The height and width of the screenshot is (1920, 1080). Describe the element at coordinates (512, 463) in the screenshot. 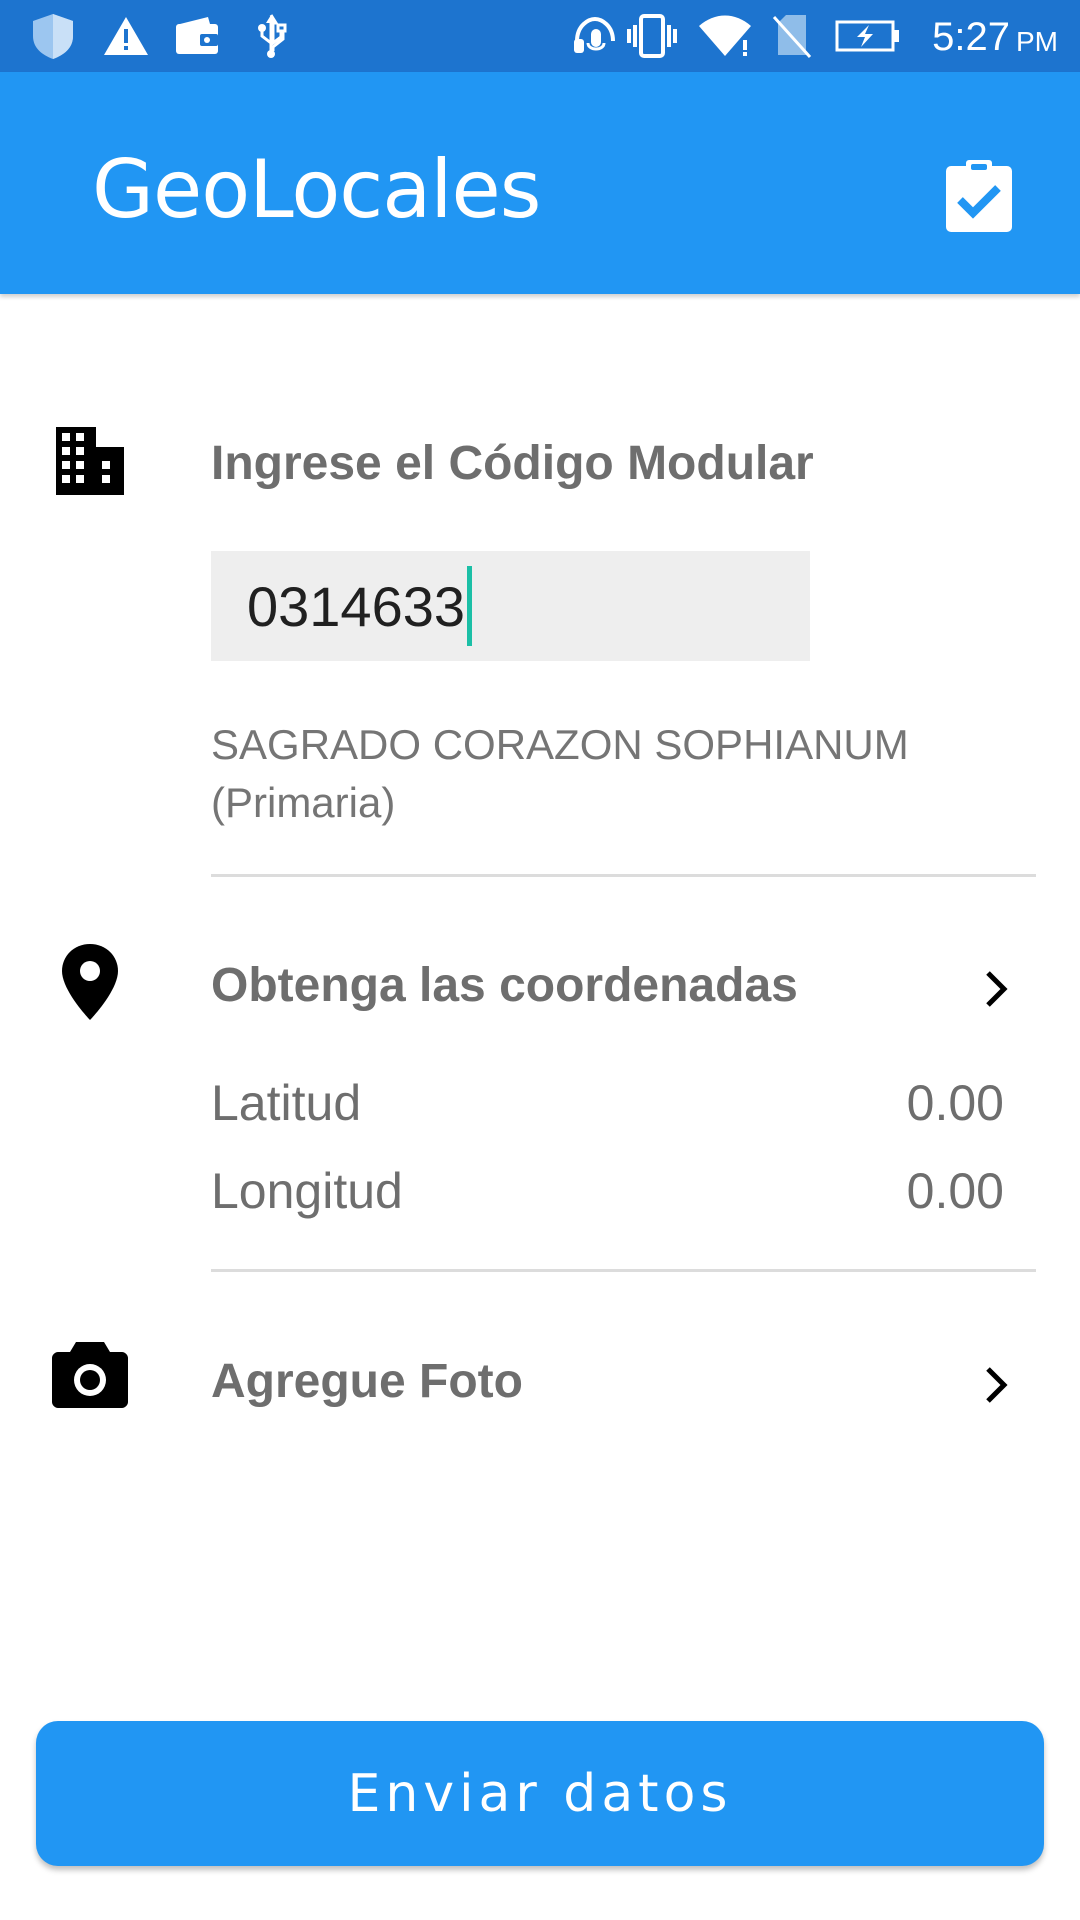

I see `code-section-title: Ingrese el Código Modular` at that location.